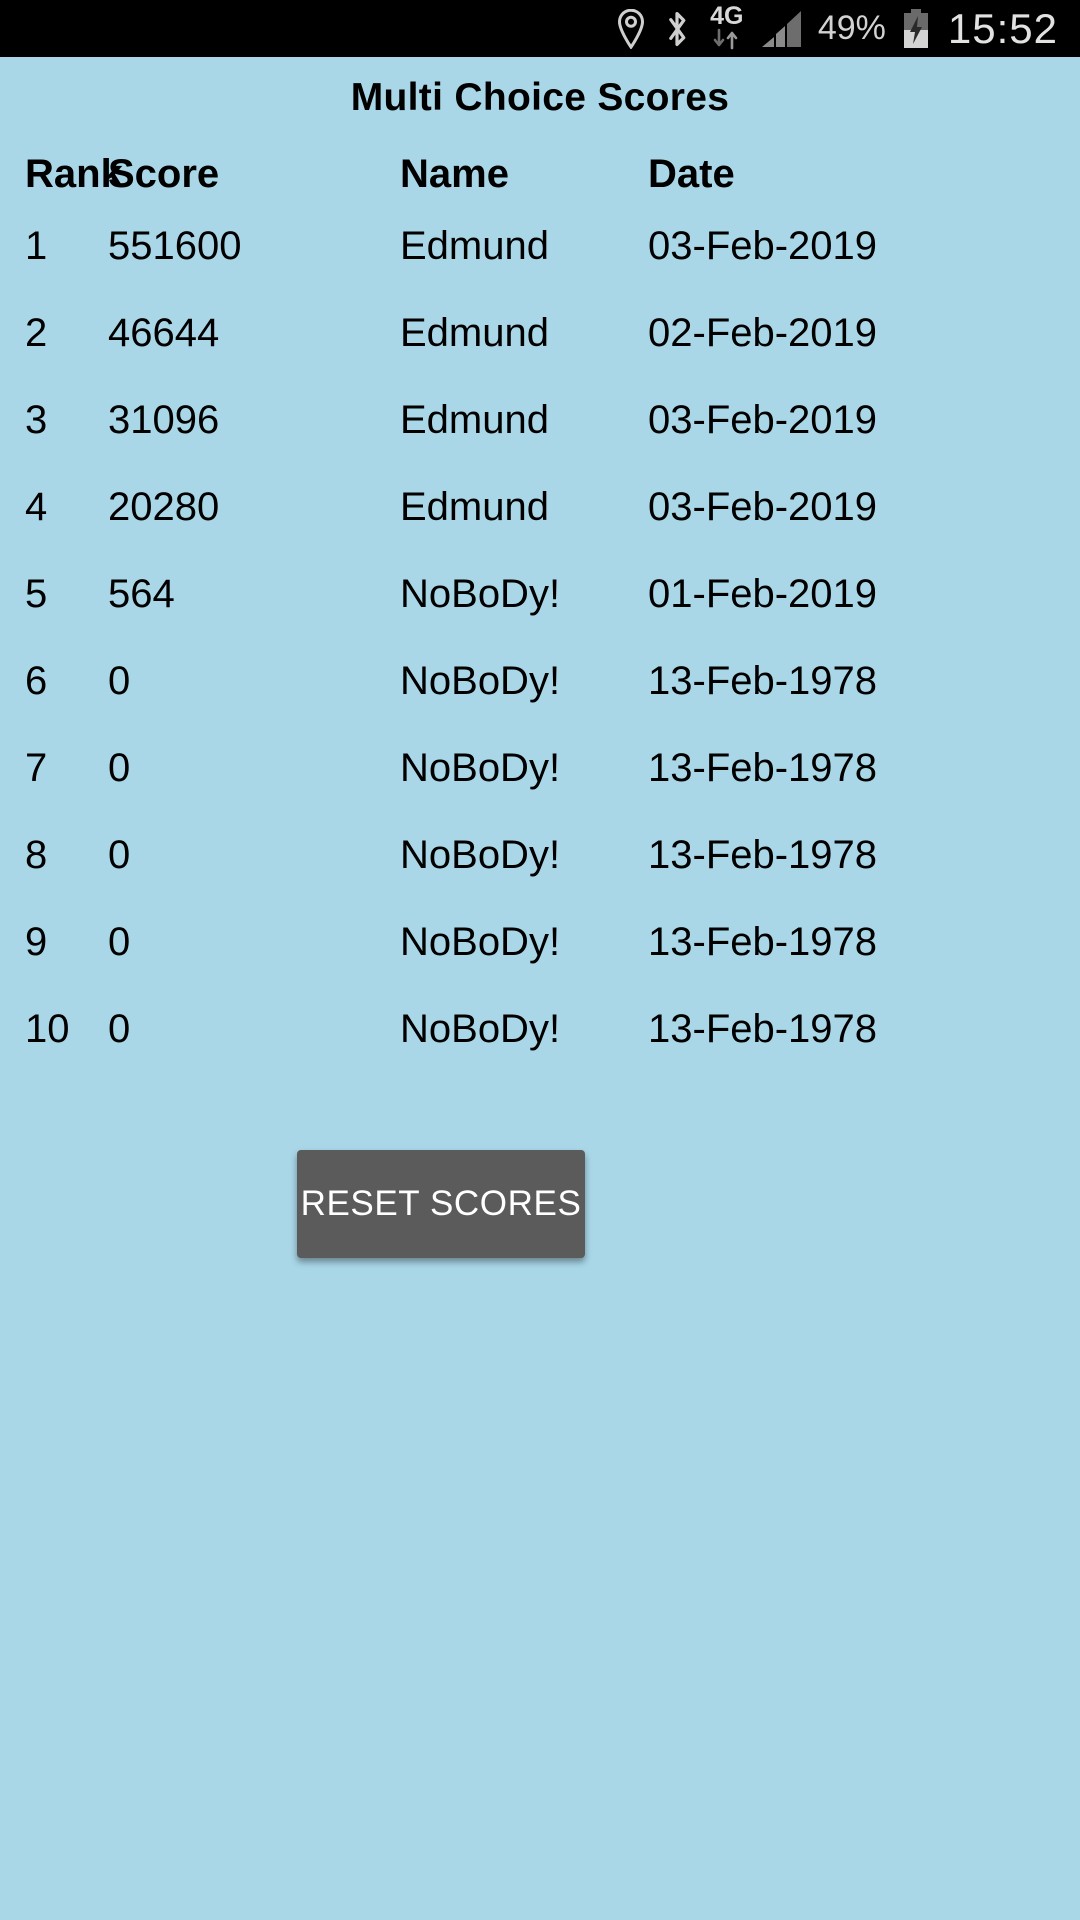  I want to click on location-pin-icon, so click(631, 28).